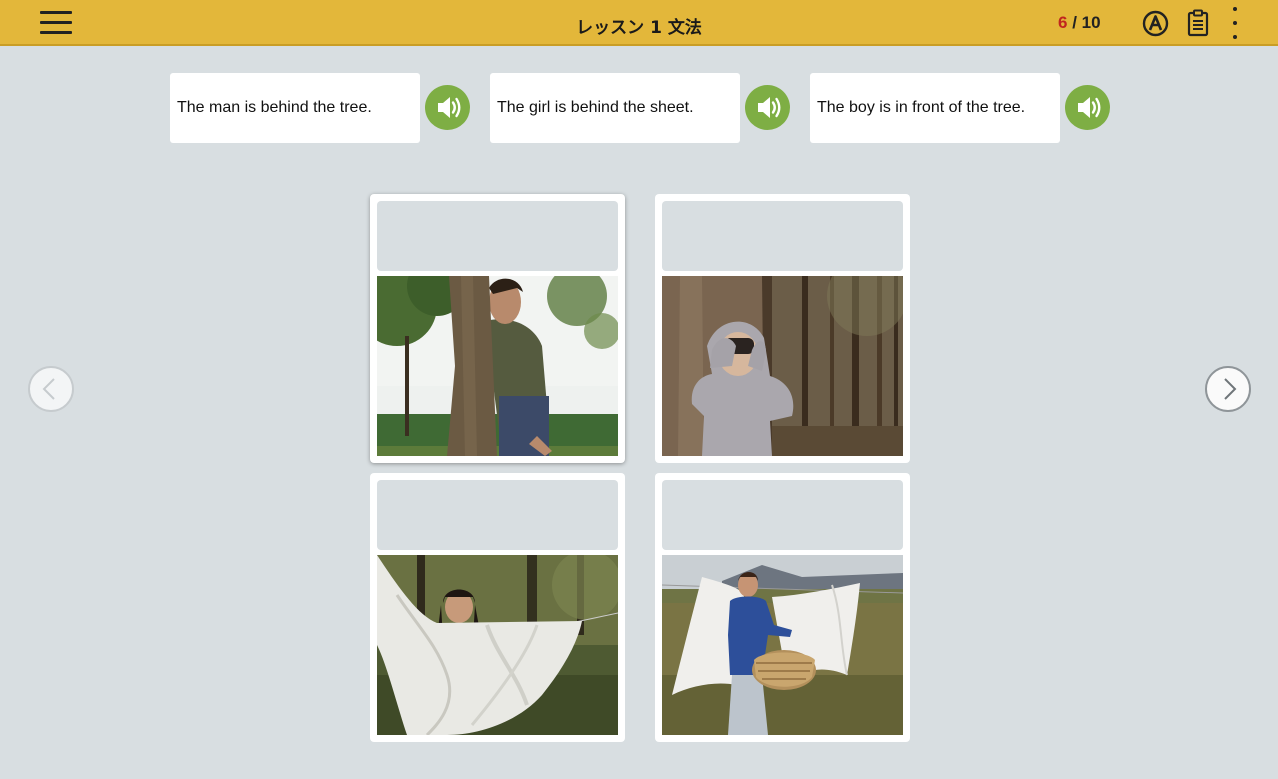 This screenshot has height=779, width=1278. Describe the element at coordinates (51, 389) in the screenshot. I see `chevron-left-icon` at that location.